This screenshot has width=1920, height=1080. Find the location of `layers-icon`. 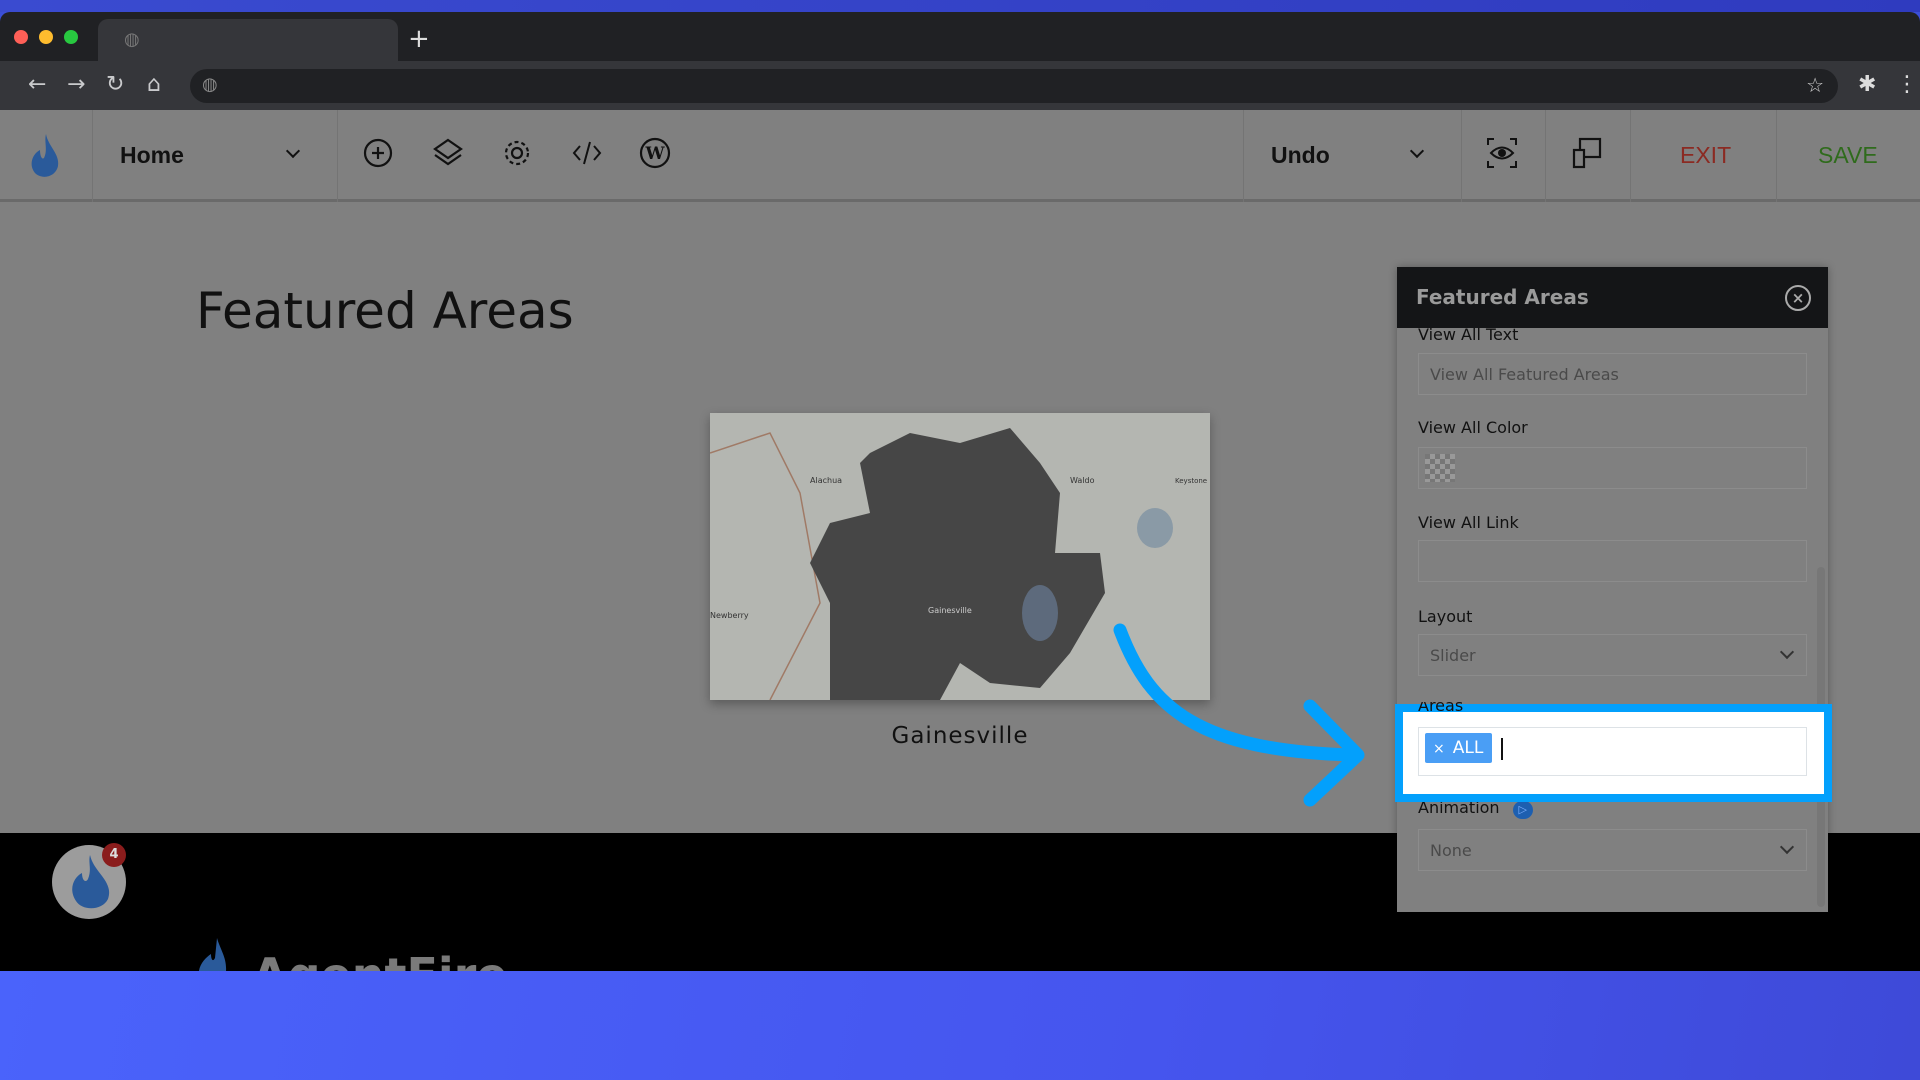

layers-icon is located at coordinates (448, 153).